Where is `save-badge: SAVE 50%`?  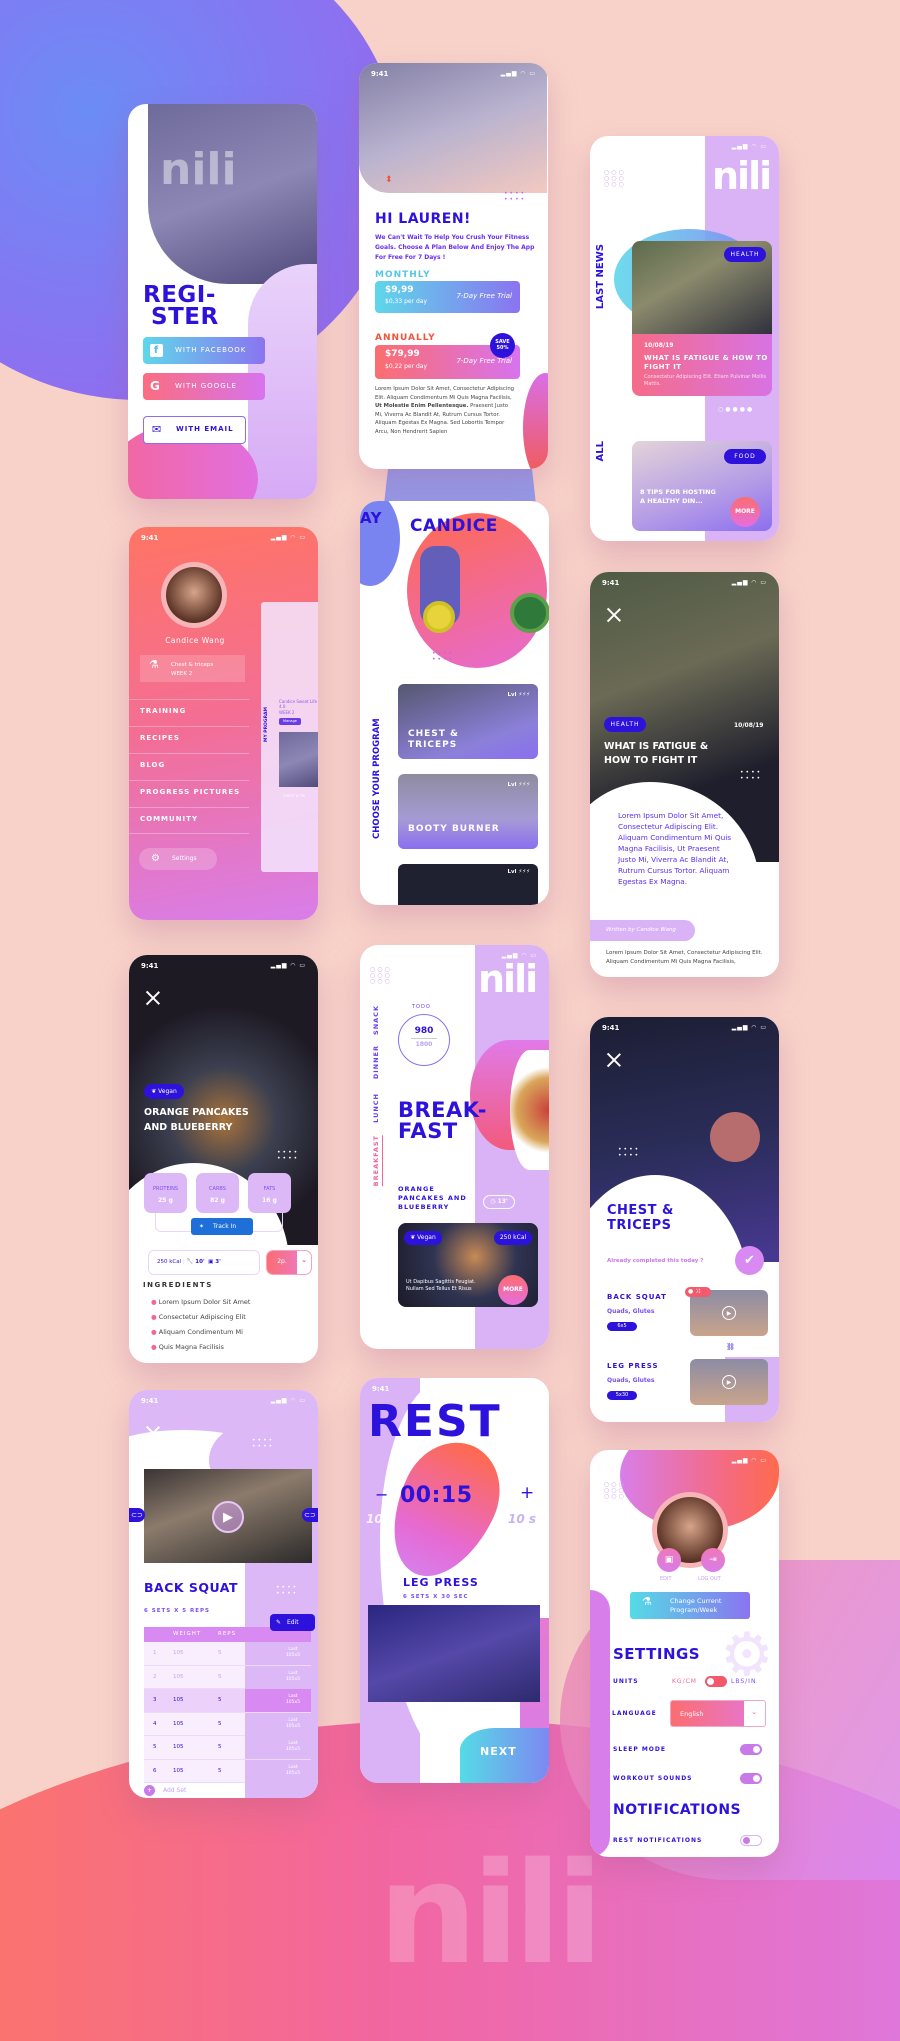
save-badge: SAVE 50% is located at coordinates (502, 345).